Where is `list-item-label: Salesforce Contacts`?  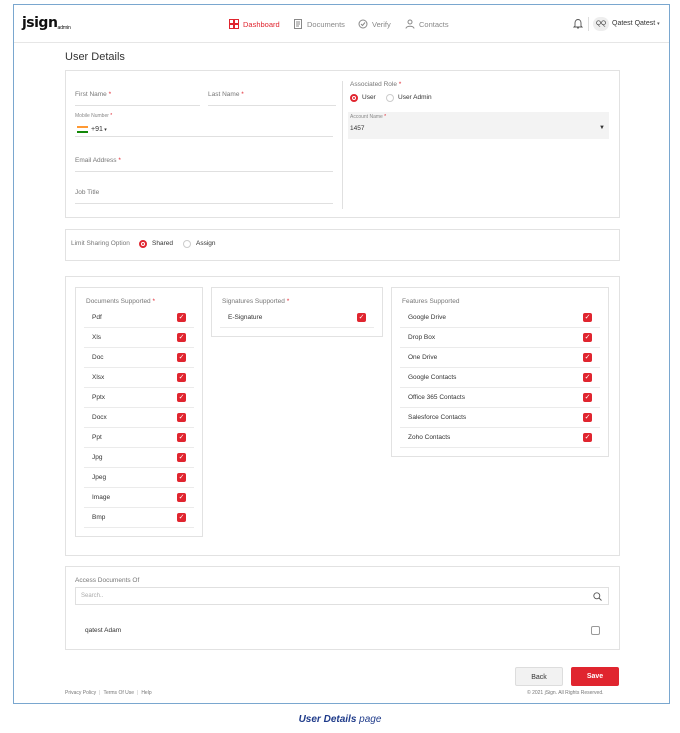
list-item-label: Salesforce Contacts is located at coordinates (437, 417).